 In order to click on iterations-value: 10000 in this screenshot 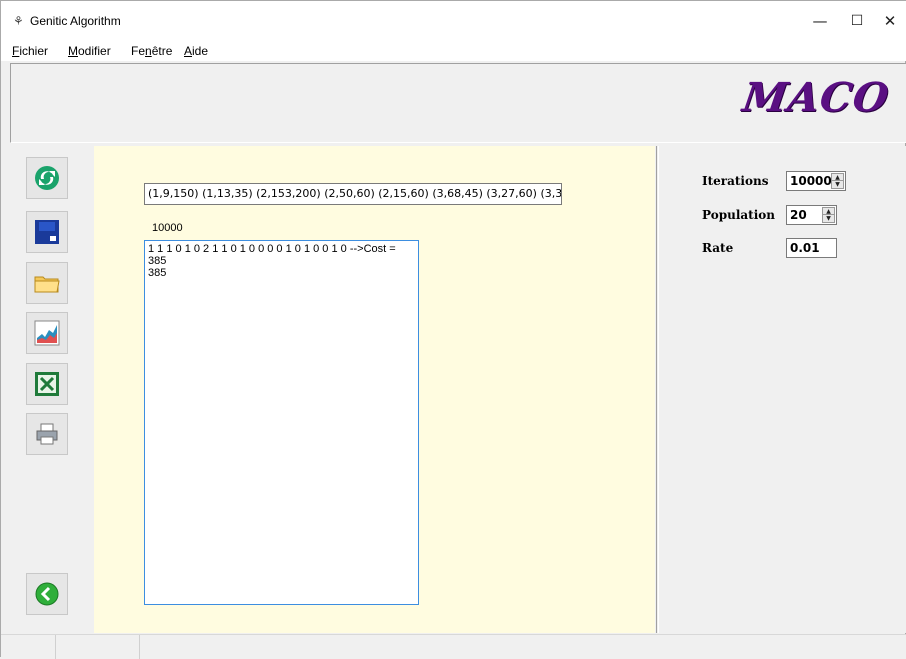, I will do `click(811, 181)`.